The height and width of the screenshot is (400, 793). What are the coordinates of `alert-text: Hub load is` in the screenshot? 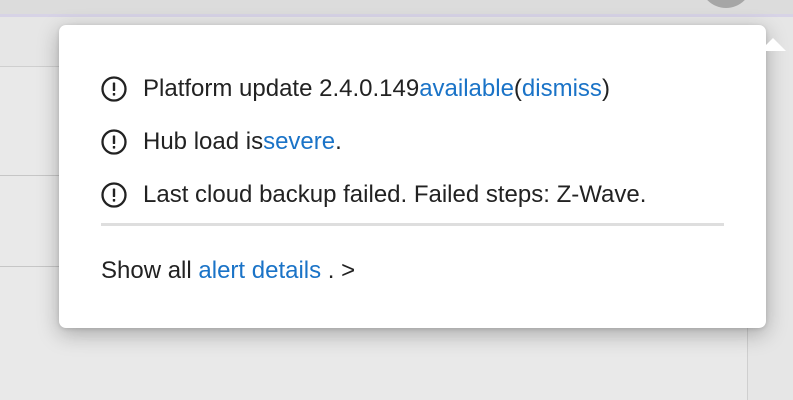 It's located at (203, 141).